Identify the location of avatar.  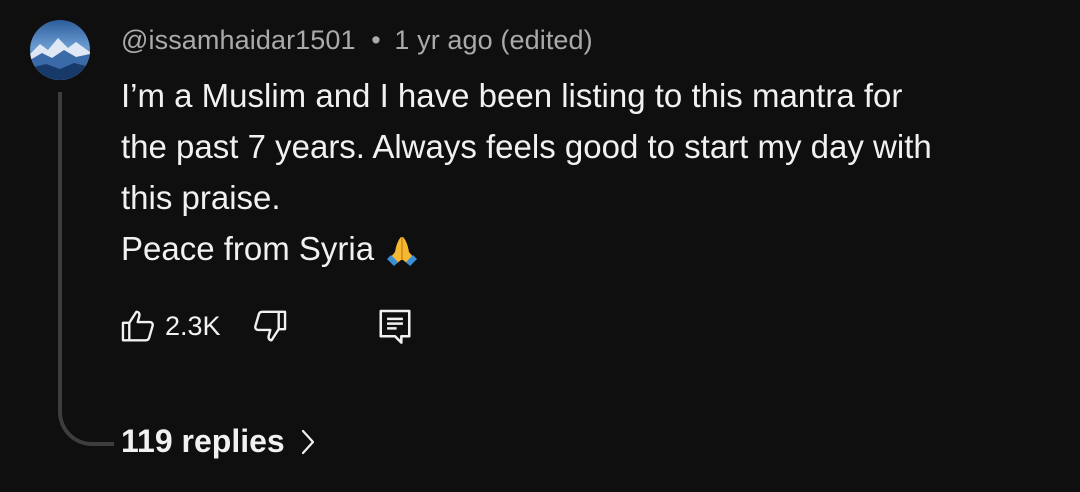
(60, 50).